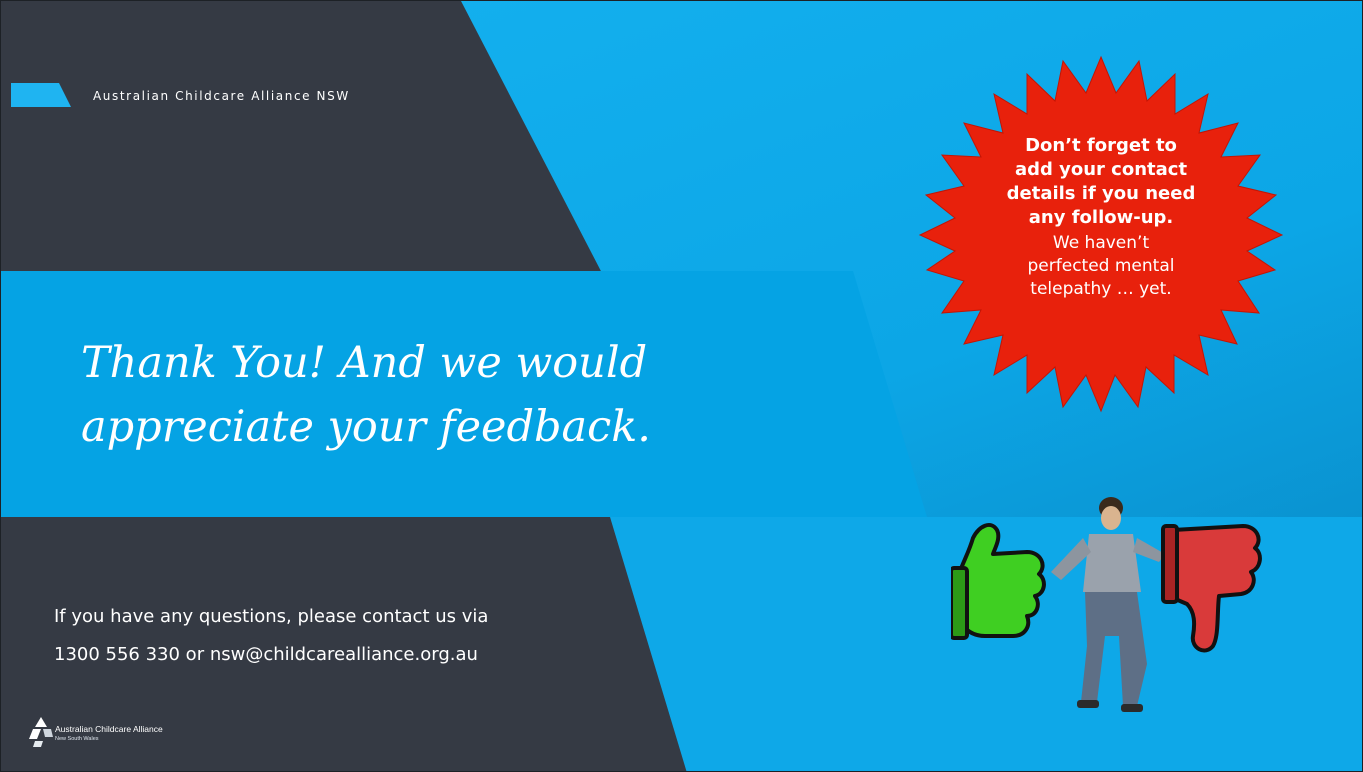 Image resolution: width=1363 pixels, height=772 pixels. What do you see at coordinates (221, 96) in the screenshot?
I see `header-label: Australian Childcare Alliance NSW` at bounding box center [221, 96].